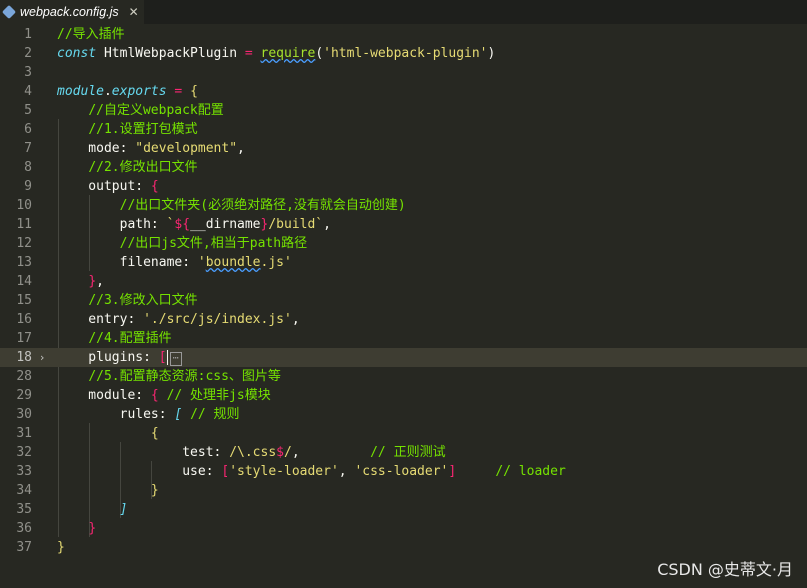 The image size is (807, 588). Describe the element at coordinates (72, 12) in the screenshot. I see `tab-webpack-config: webpack.config.js ✕` at that location.